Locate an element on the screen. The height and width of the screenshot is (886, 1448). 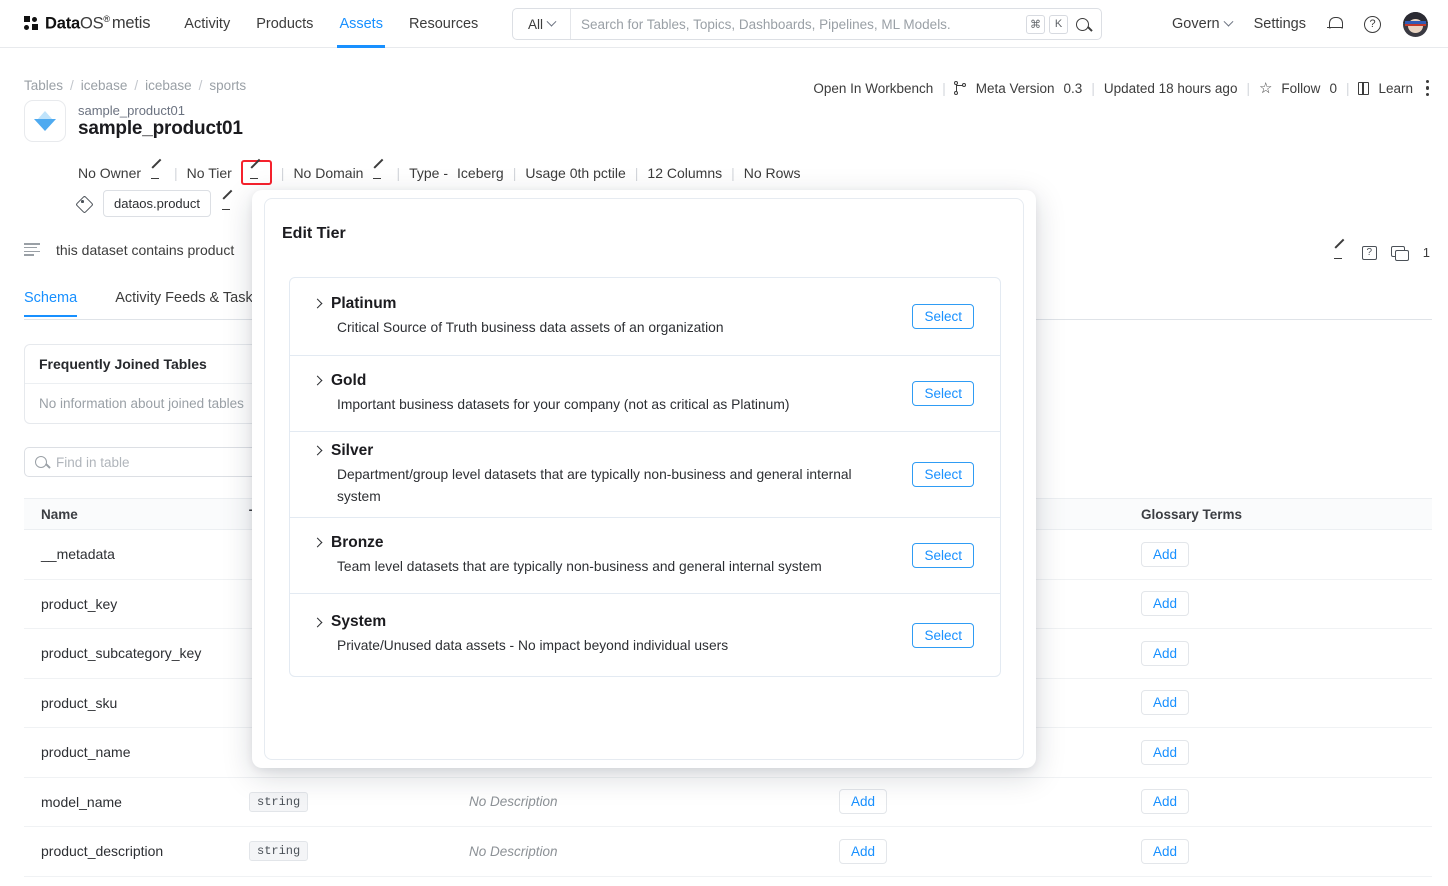
cell-column-name: product_sku is located at coordinates (79, 702).